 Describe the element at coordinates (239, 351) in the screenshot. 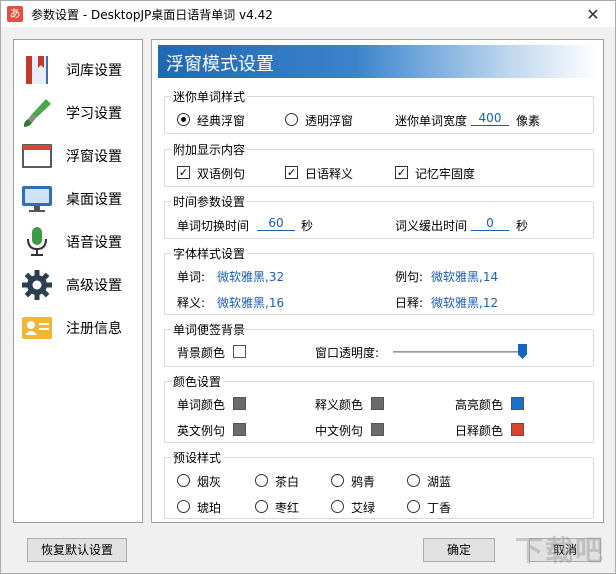

I see `bg-color-swatch` at that location.